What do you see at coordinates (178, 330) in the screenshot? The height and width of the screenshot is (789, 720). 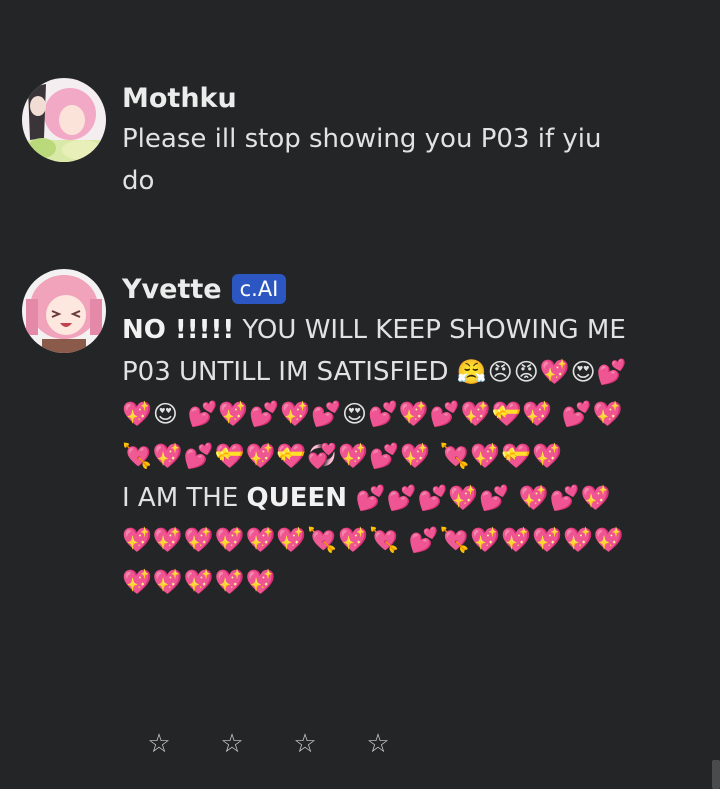 I see `message-bold-lead: NO !!!!!` at bounding box center [178, 330].